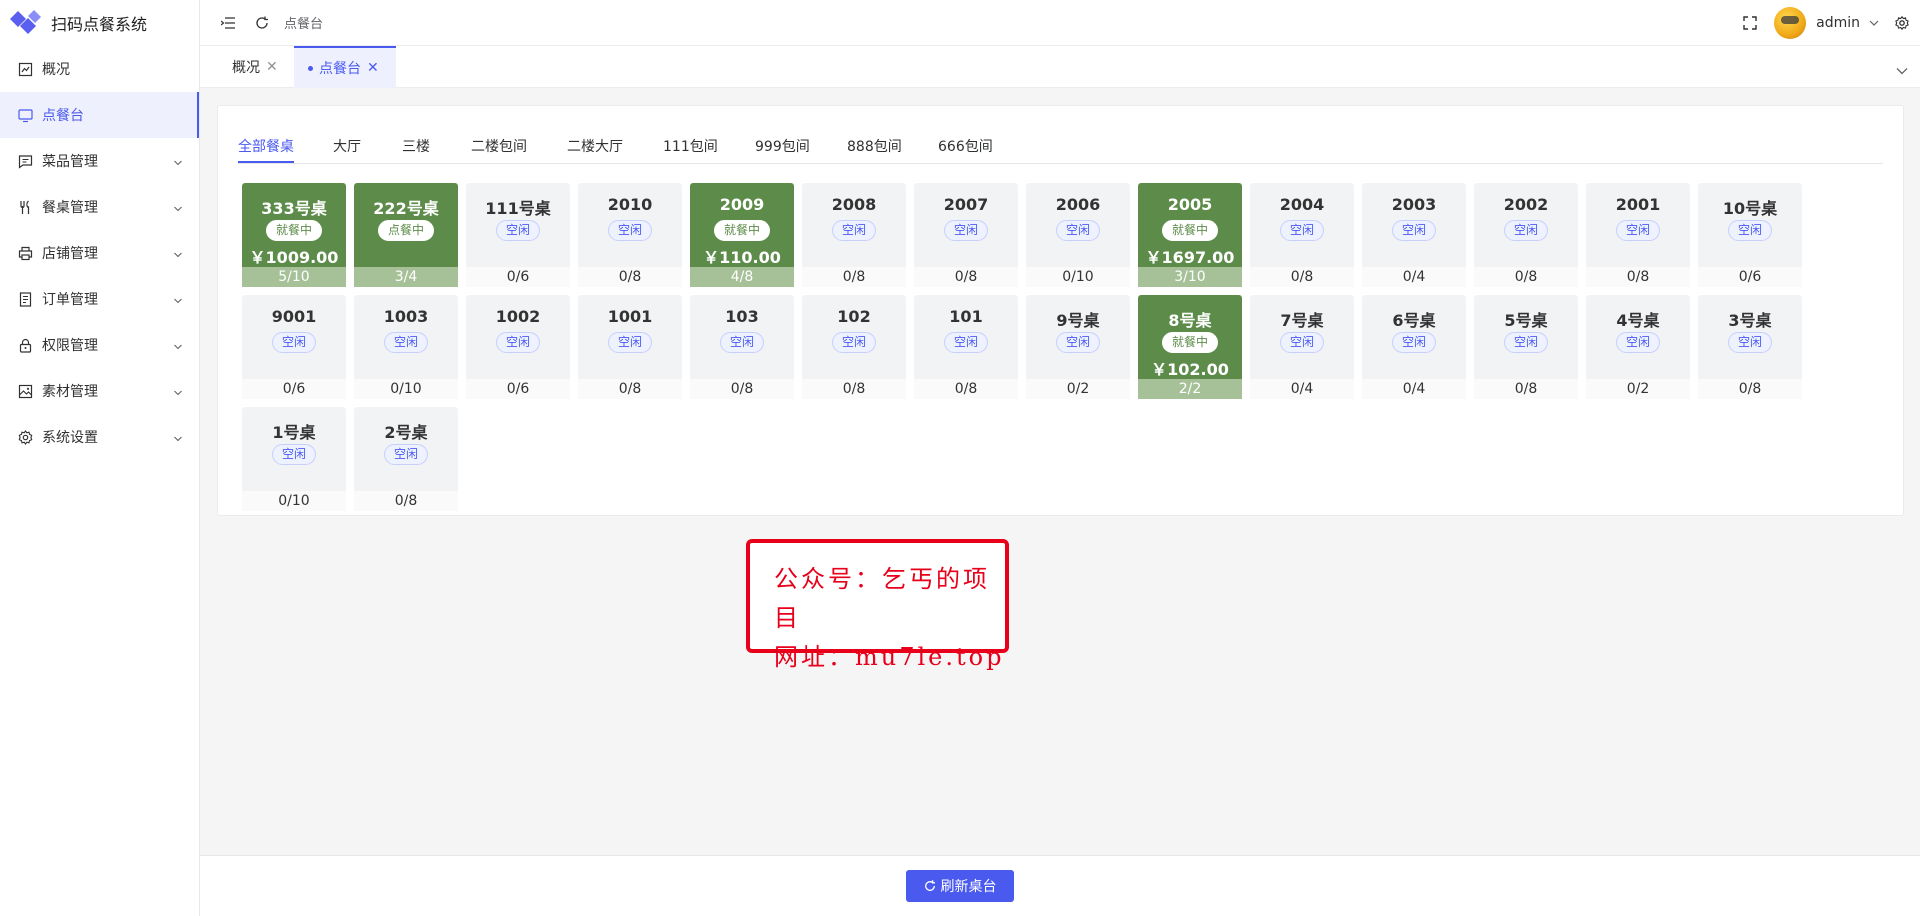  Describe the element at coordinates (99, 115) in the screenshot. I see `sidebar-item: 点餐台` at that location.